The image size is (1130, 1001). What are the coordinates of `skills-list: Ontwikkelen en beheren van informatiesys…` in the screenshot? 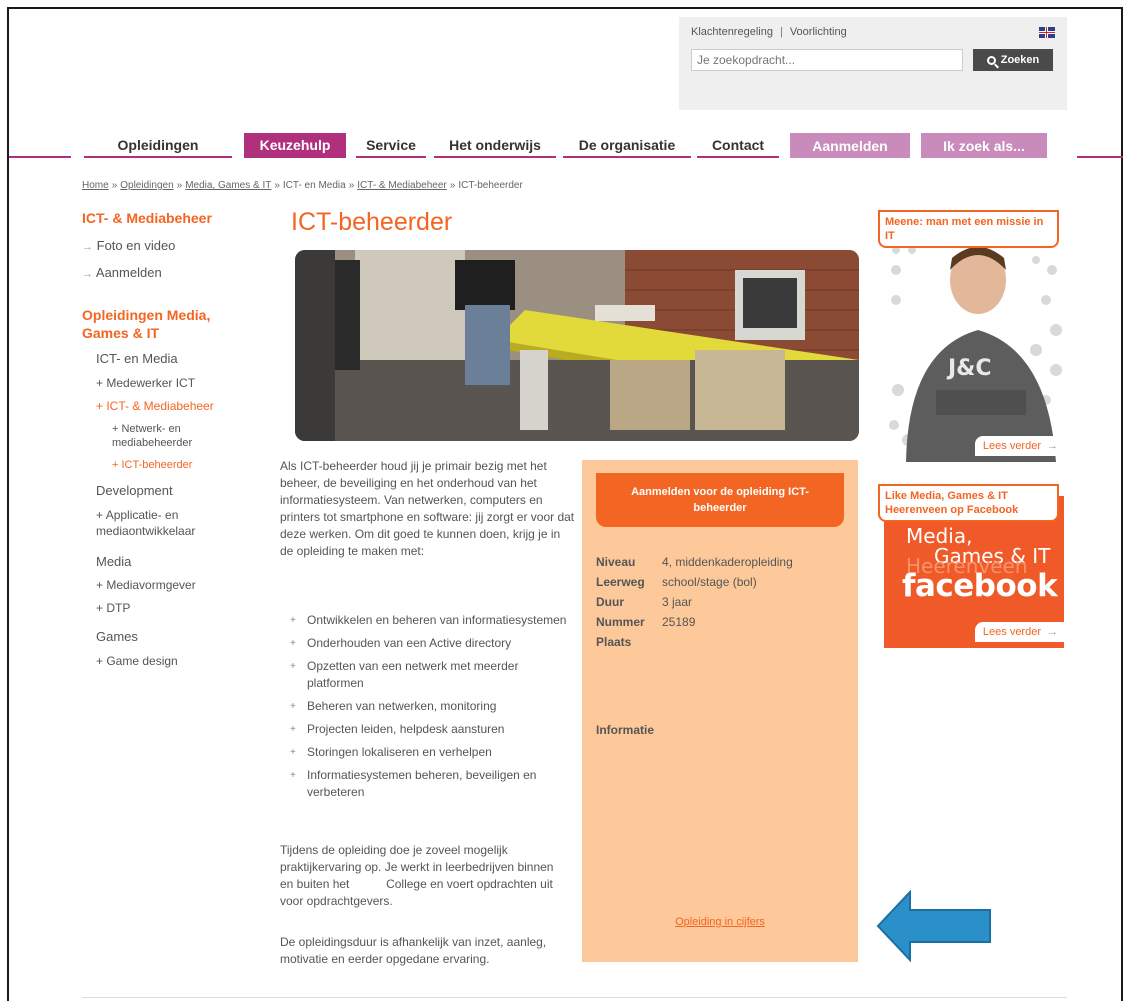 It's located at (428, 709).